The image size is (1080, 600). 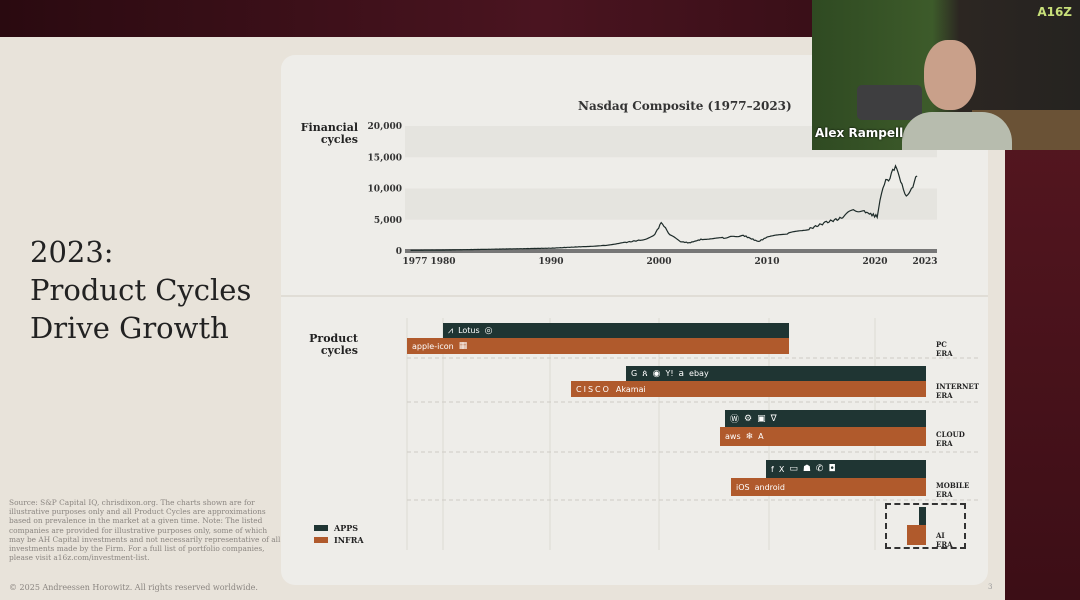 What do you see at coordinates (656, 373) in the screenshot?
I see `circle-icon: ◉` at bounding box center [656, 373].